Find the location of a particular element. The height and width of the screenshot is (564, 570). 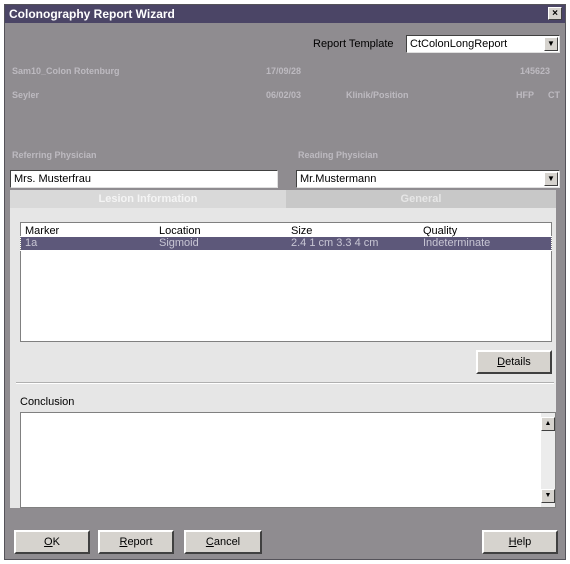

report-template-value: CtColonLongReport is located at coordinates (459, 44).